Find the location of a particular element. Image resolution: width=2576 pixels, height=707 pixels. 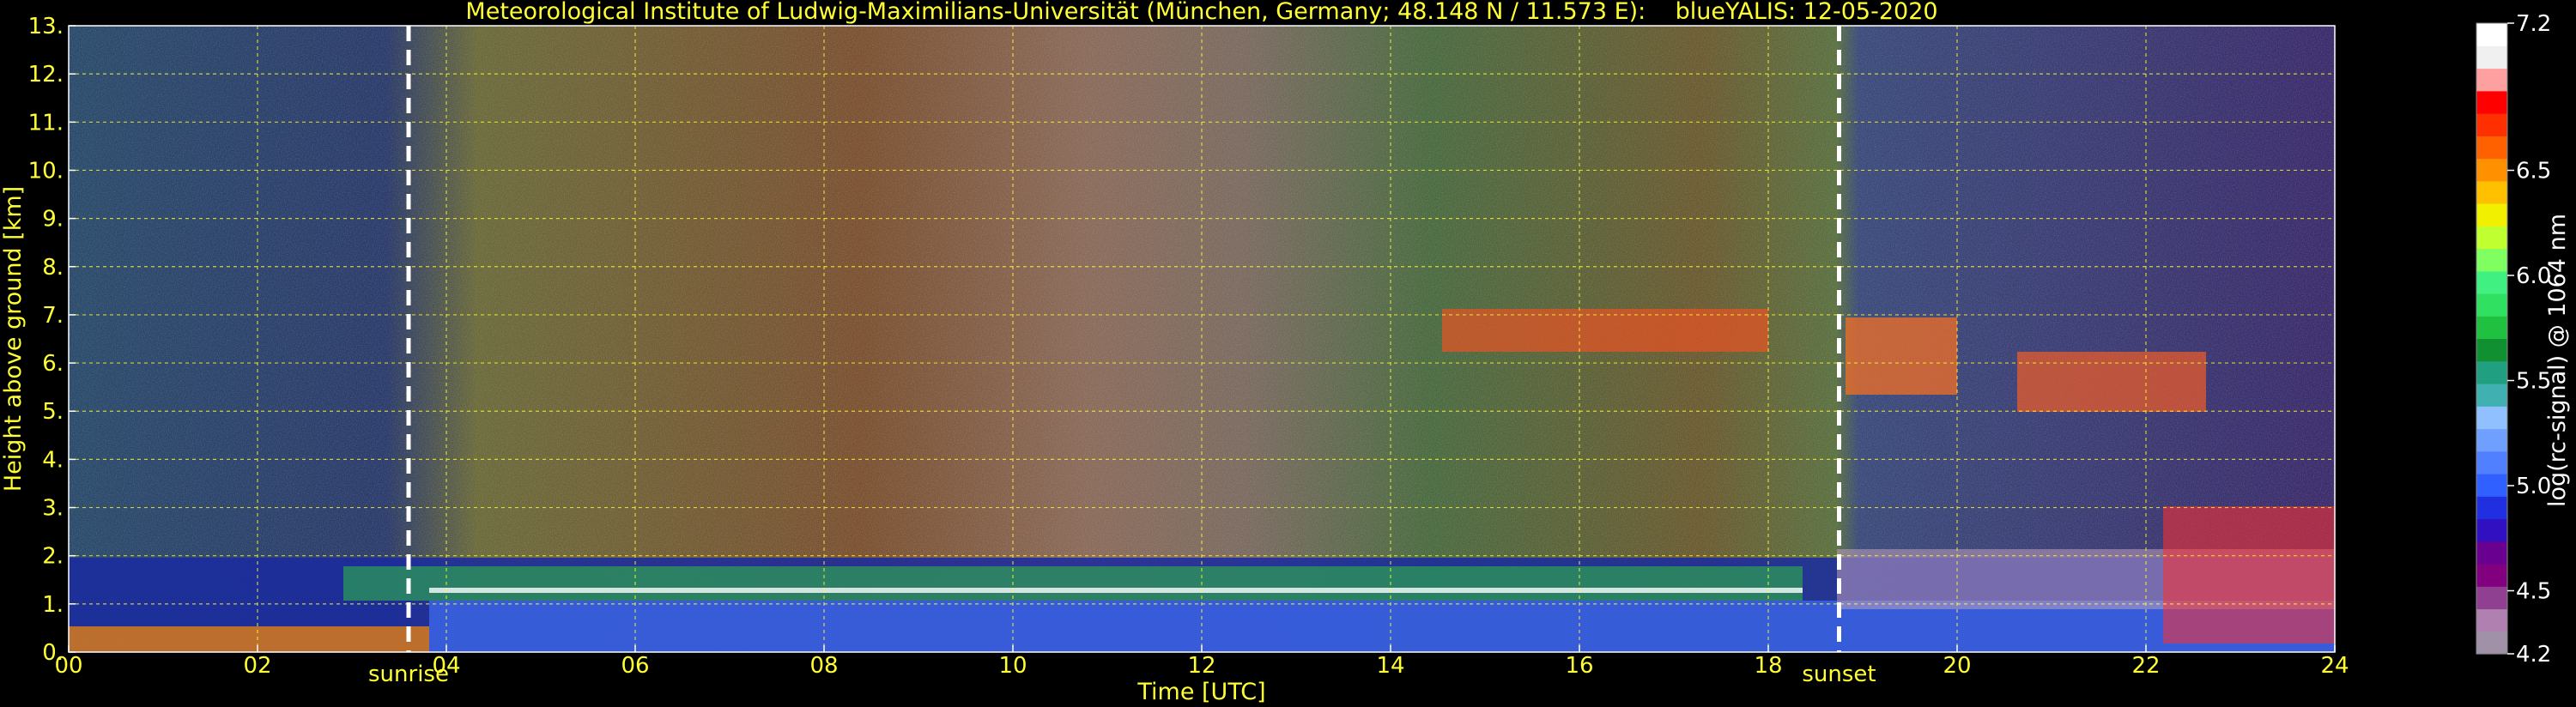

y-tick-label: 9. is located at coordinates (53, 220).